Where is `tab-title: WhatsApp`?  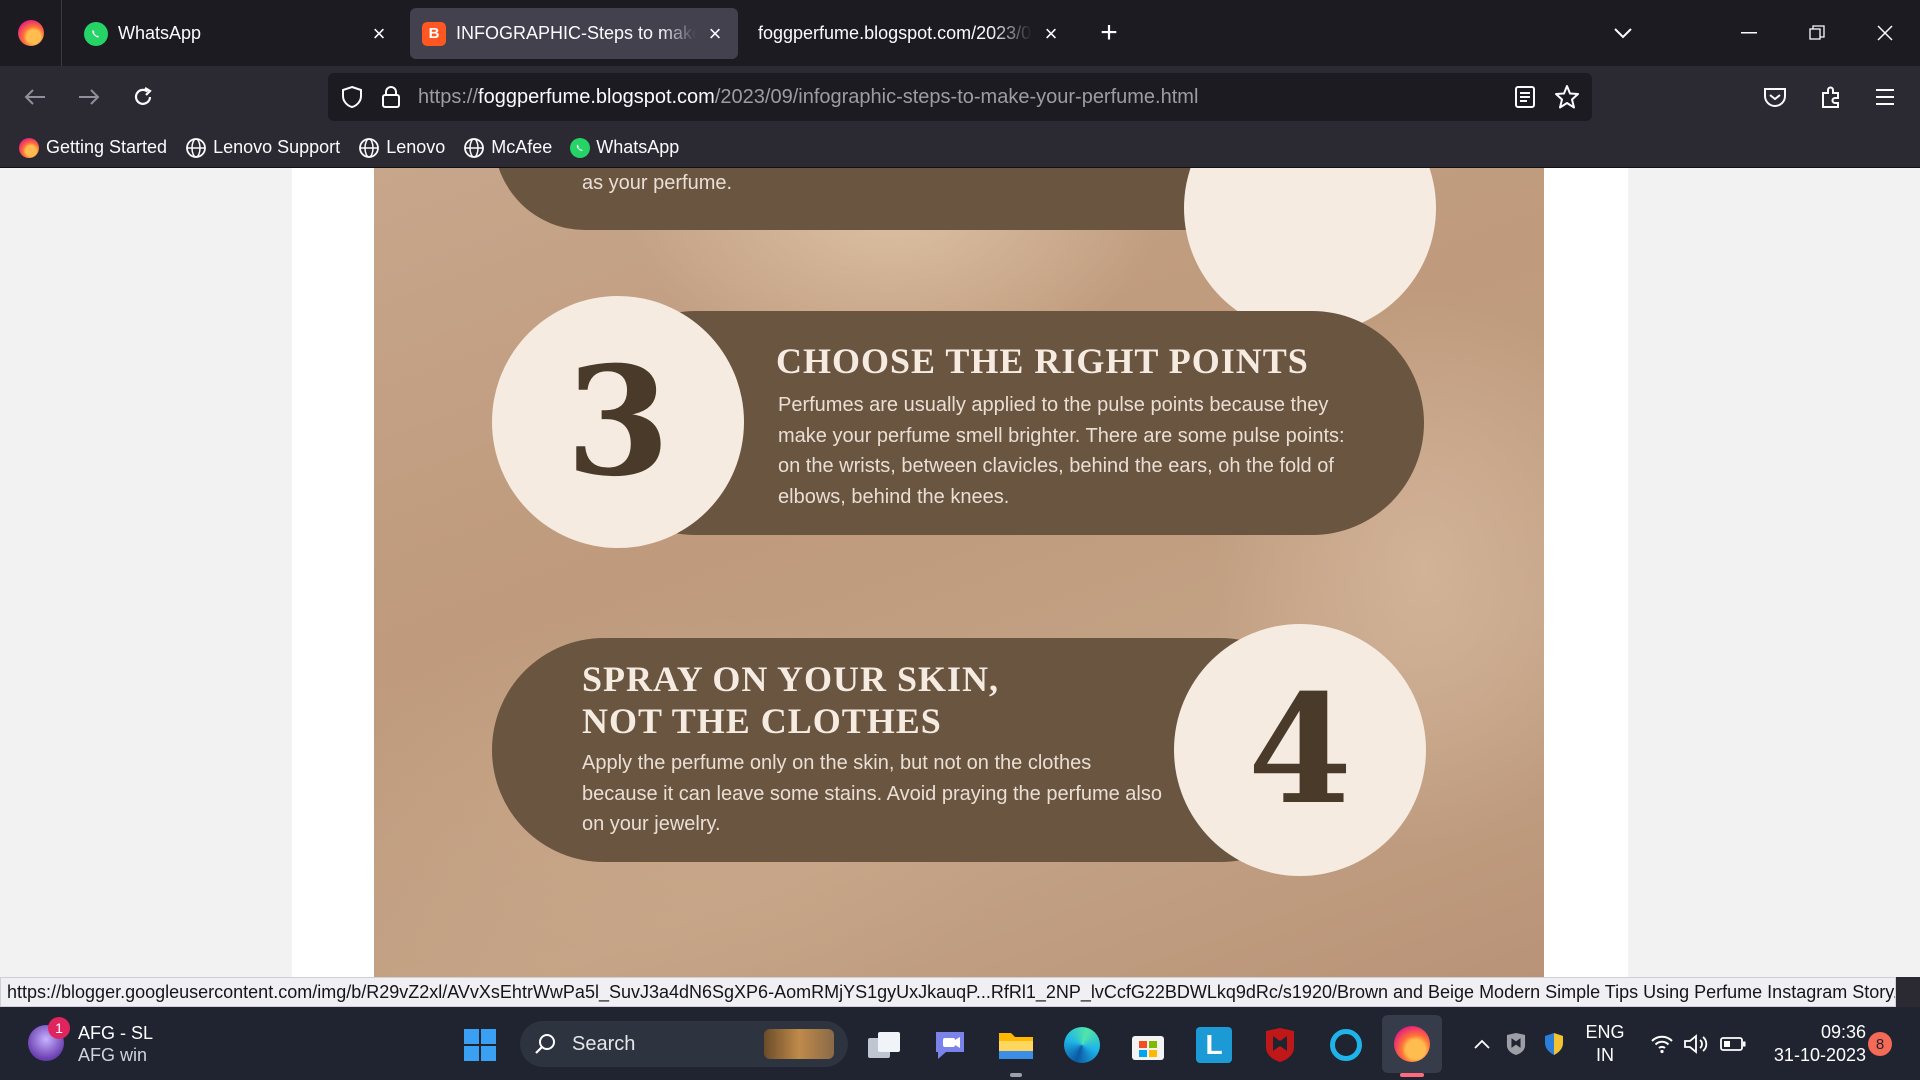 tab-title: WhatsApp is located at coordinates (160, 33).